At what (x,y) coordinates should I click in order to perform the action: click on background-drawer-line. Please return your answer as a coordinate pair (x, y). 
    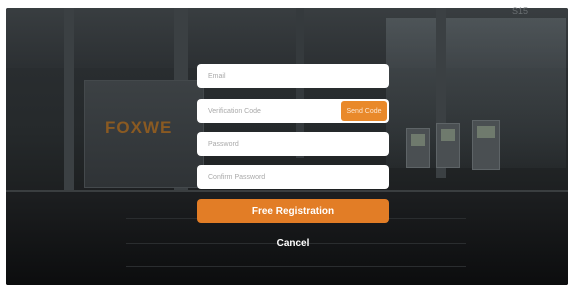
    Looking at the image, I should click on (296, 266).